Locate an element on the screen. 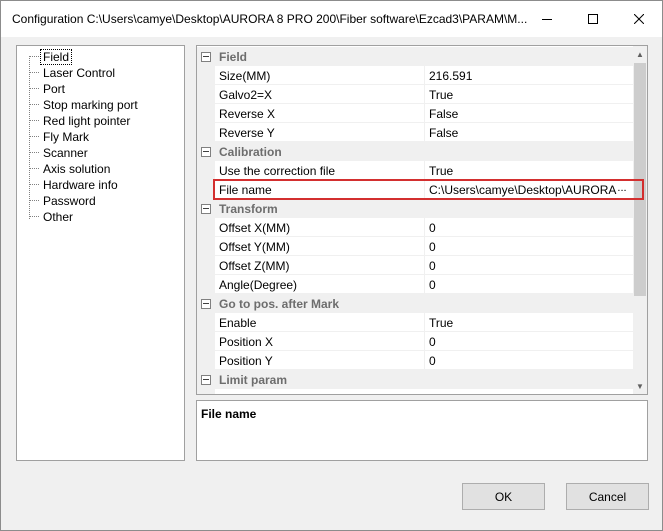 Image resolution: width=663 pixels, height=531 pixels. property-row-angle: Angle(Degree) 0 is located at coordinates (415, 284).